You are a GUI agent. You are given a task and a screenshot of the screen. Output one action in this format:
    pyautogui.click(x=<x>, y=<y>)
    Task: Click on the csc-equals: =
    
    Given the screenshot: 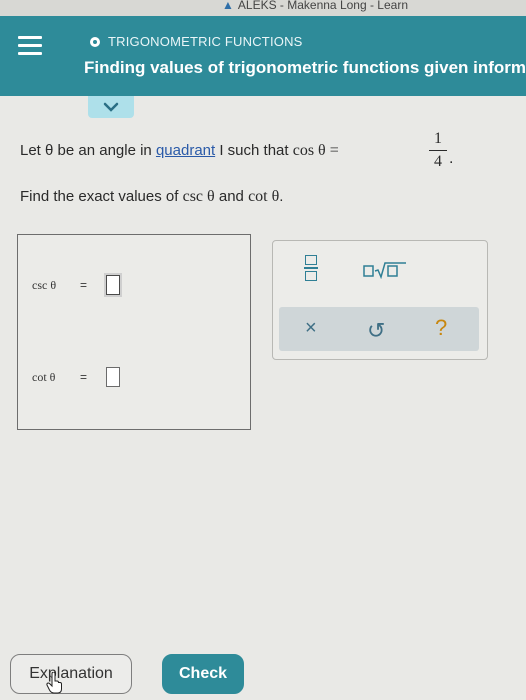 What is the action you would take?
    pyautogui.click(x=84, y=285)
    